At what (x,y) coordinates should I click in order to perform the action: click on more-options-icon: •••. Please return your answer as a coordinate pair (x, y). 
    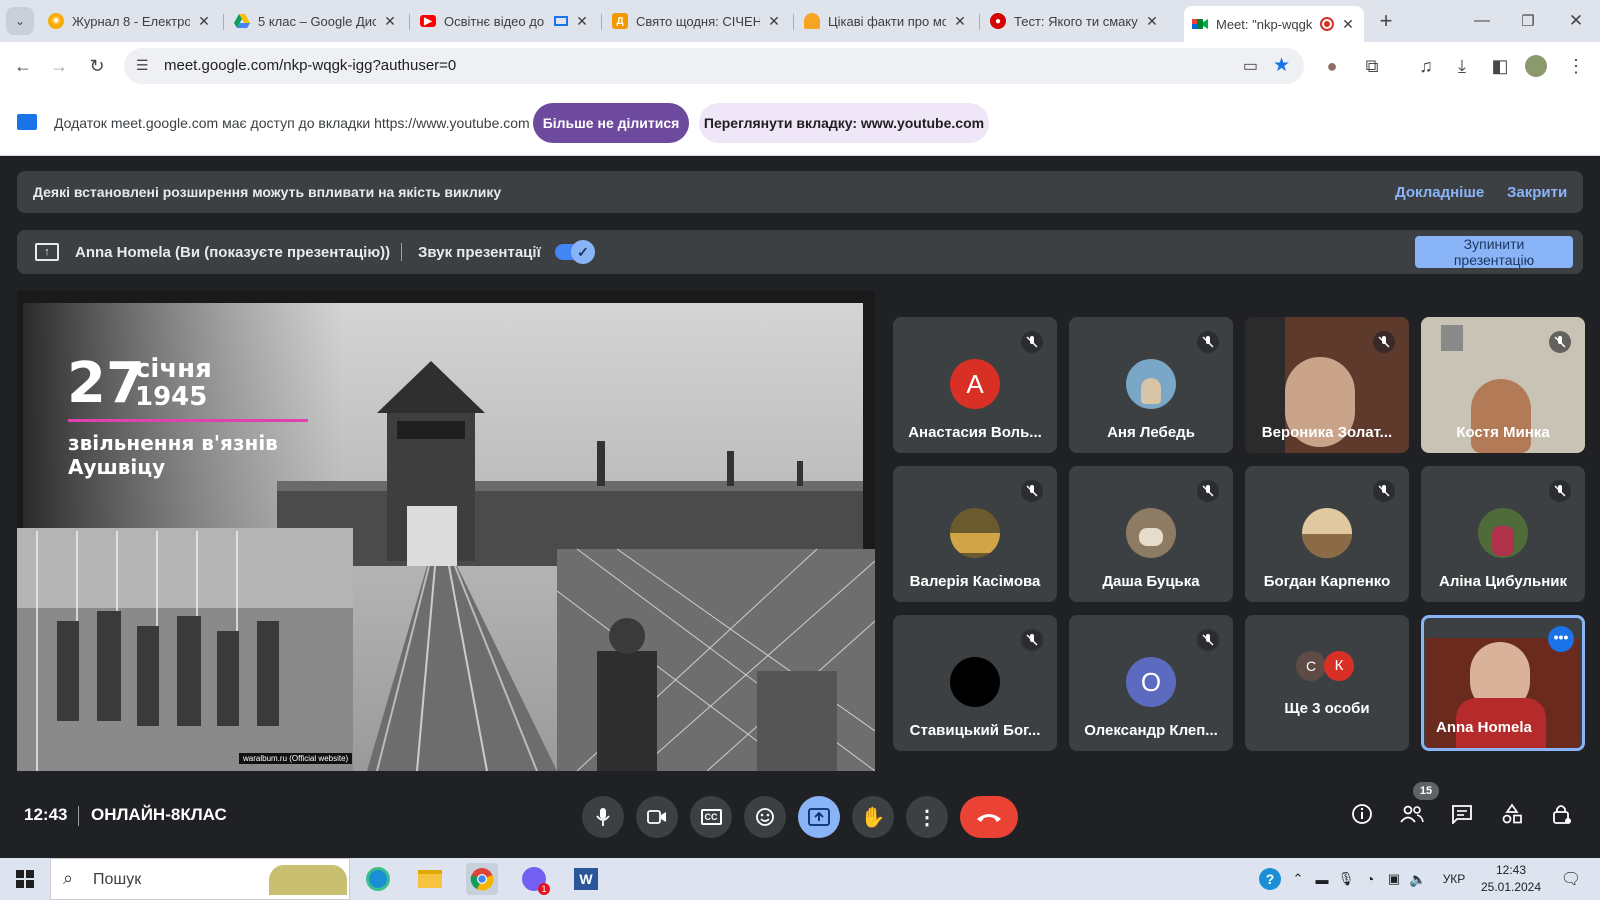
    Looking at the image, I should click on (1561, 639).